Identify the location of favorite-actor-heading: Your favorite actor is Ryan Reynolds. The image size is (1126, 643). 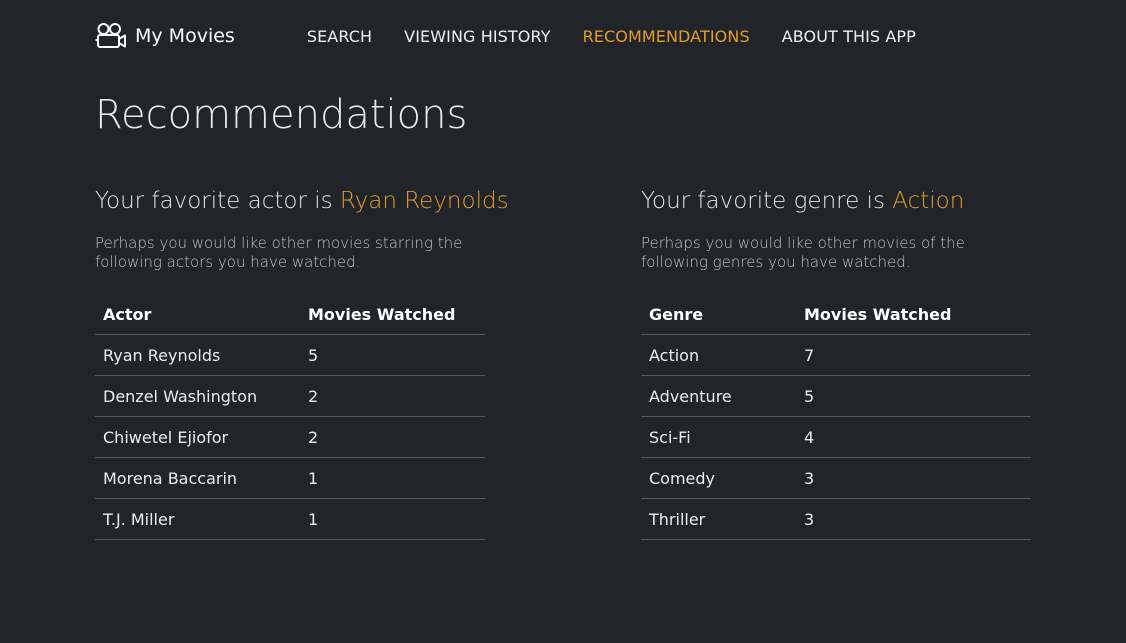
(302, 201).